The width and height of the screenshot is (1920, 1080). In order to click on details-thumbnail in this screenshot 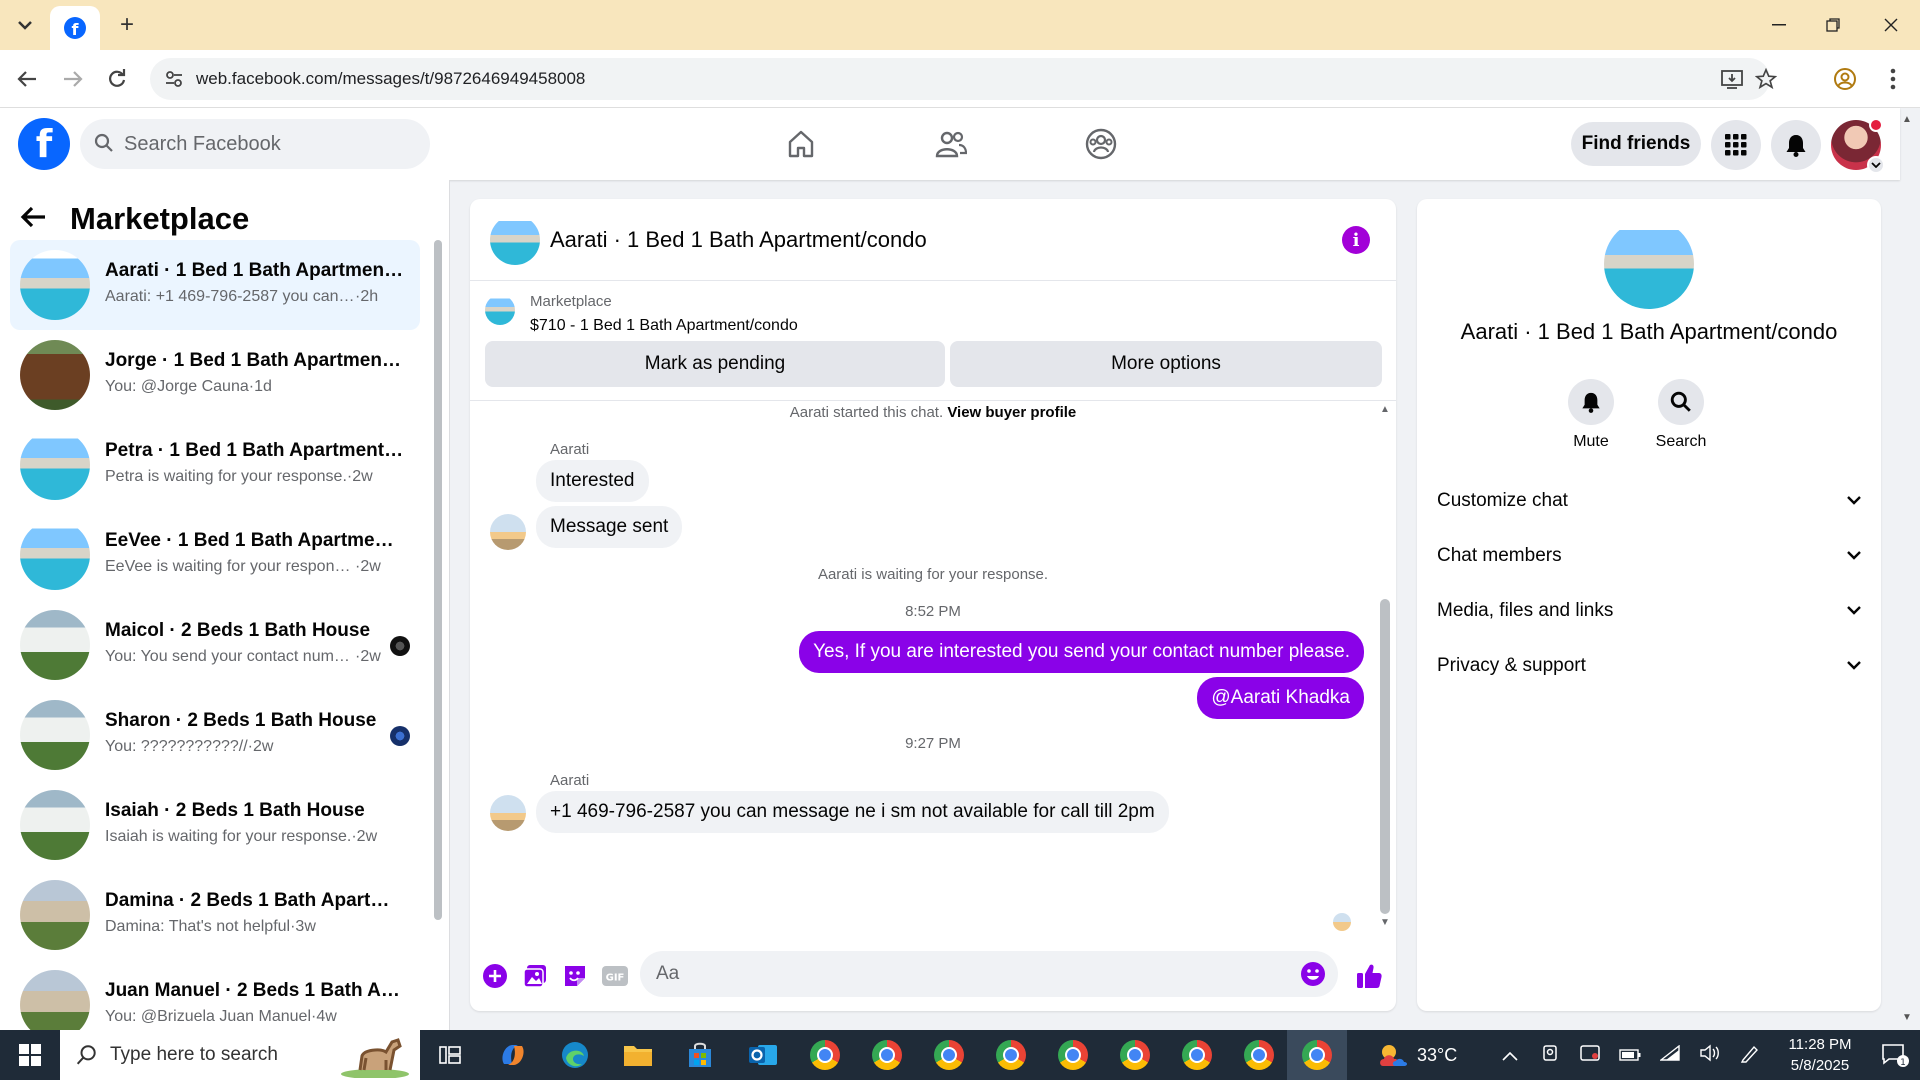, I will do `click(1649, 264)`.